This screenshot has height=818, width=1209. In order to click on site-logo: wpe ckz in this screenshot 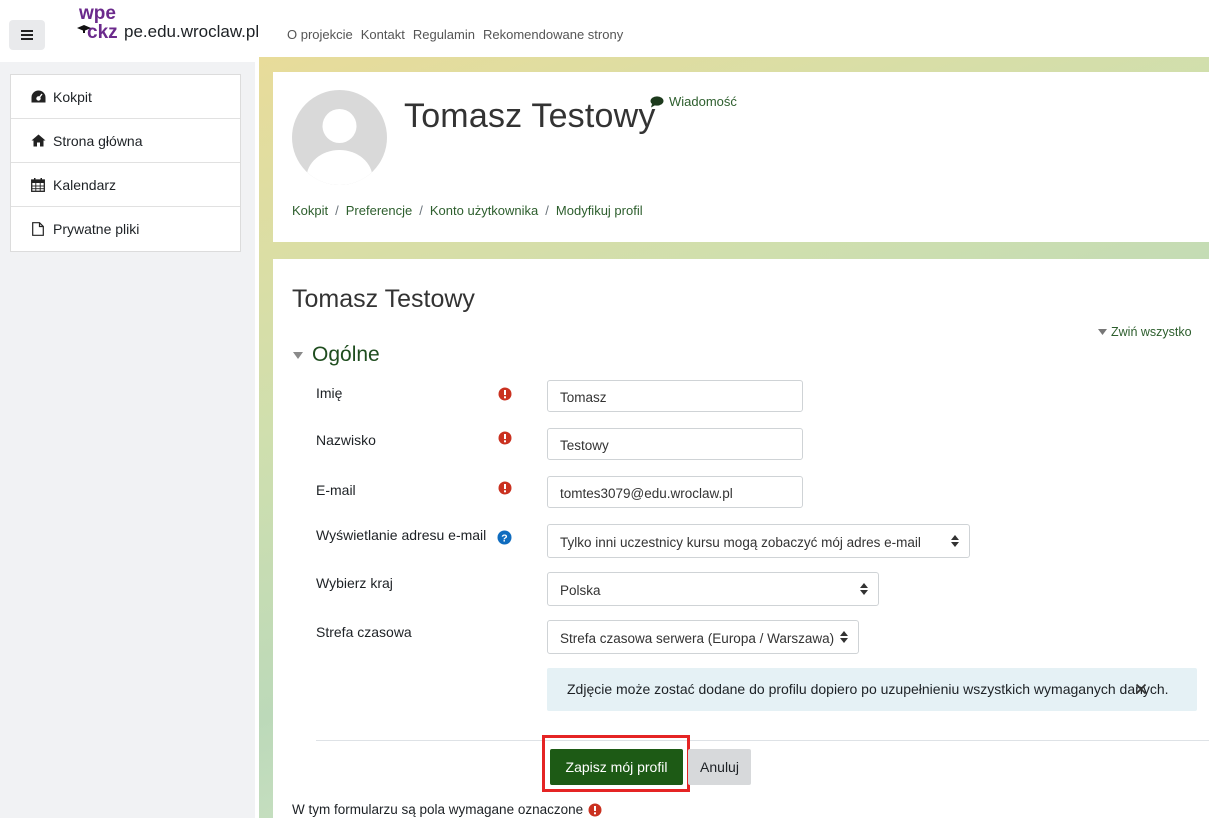, I will do `click(99, 23)`.